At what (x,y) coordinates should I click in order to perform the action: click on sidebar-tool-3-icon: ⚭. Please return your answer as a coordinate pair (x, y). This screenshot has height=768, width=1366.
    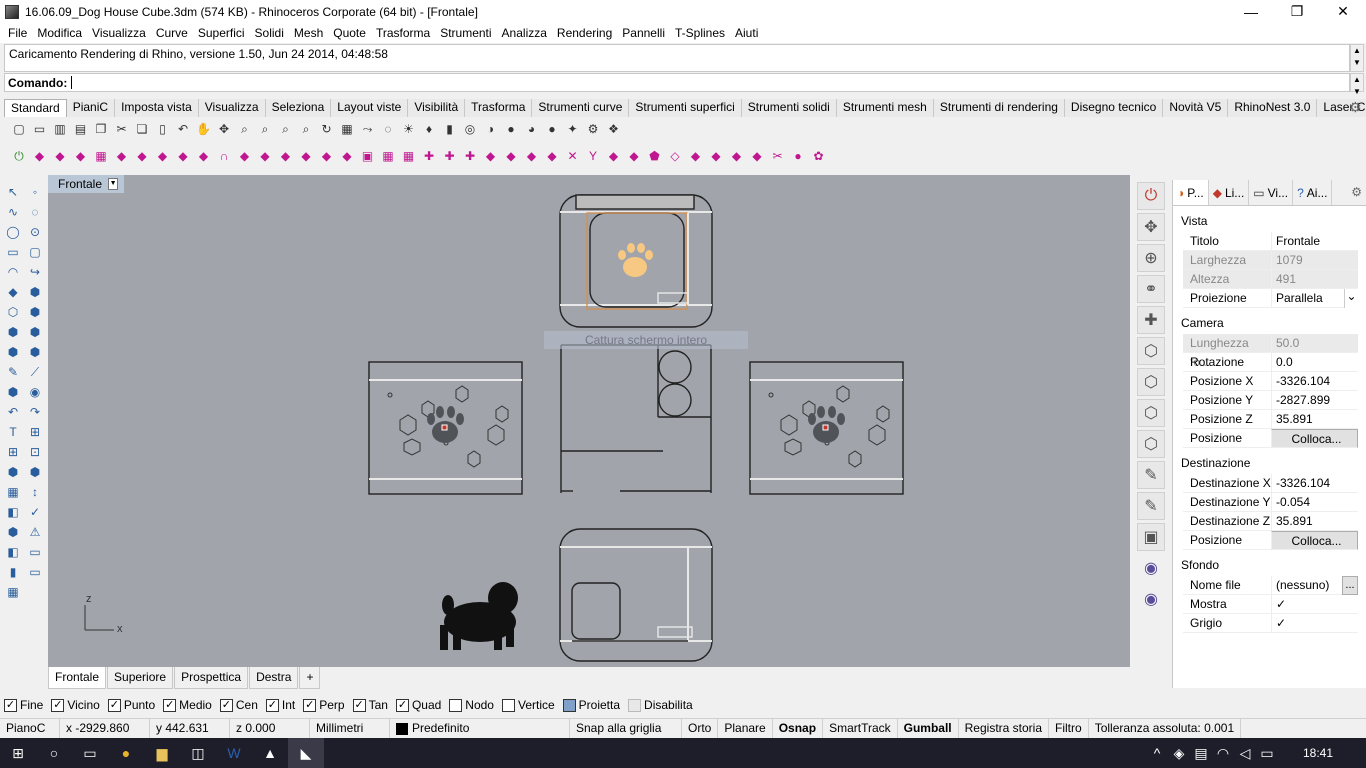
    Looking at the image, I should click on (1151, 289).